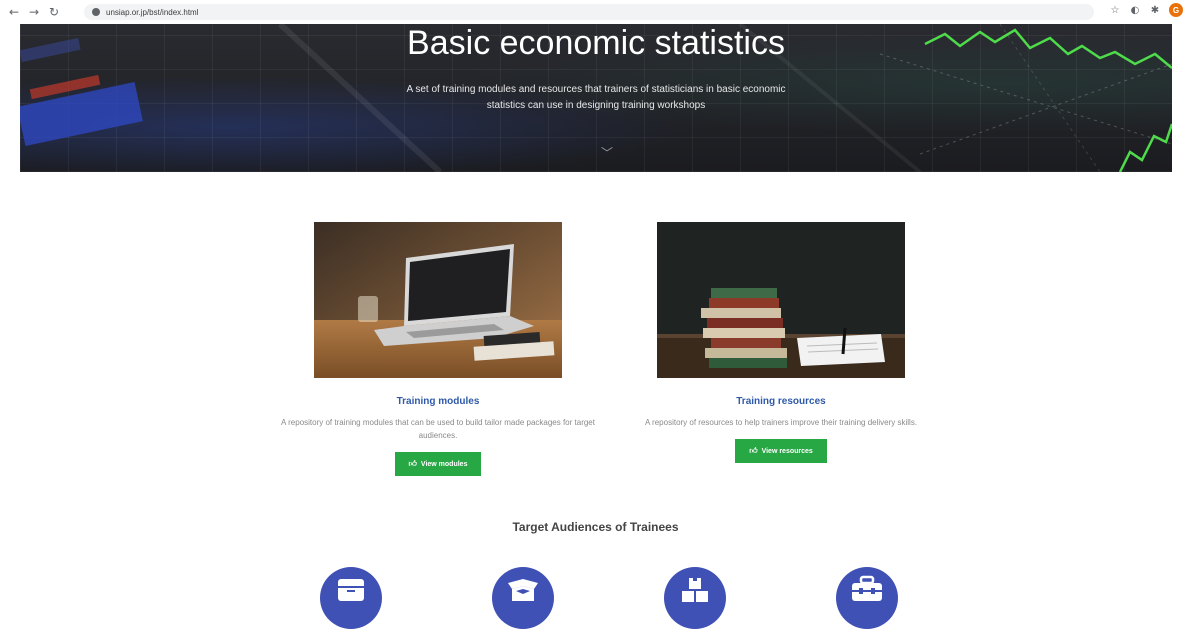  Describe the element at coordinates (14, 12) in the screenshot. I see `back-button: ←` at that location.